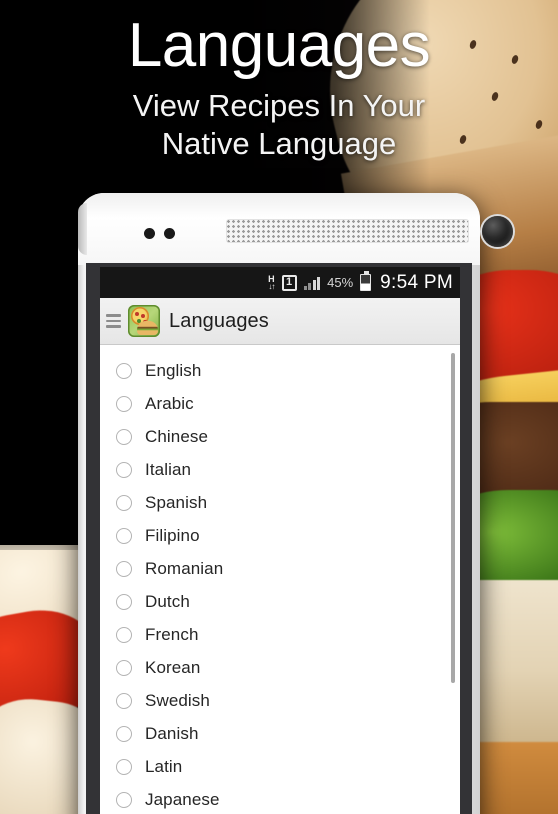 This screenshot has height=814, width=558. I want to click on promo-subtitle-line2: Native Language, so click(279, 144).